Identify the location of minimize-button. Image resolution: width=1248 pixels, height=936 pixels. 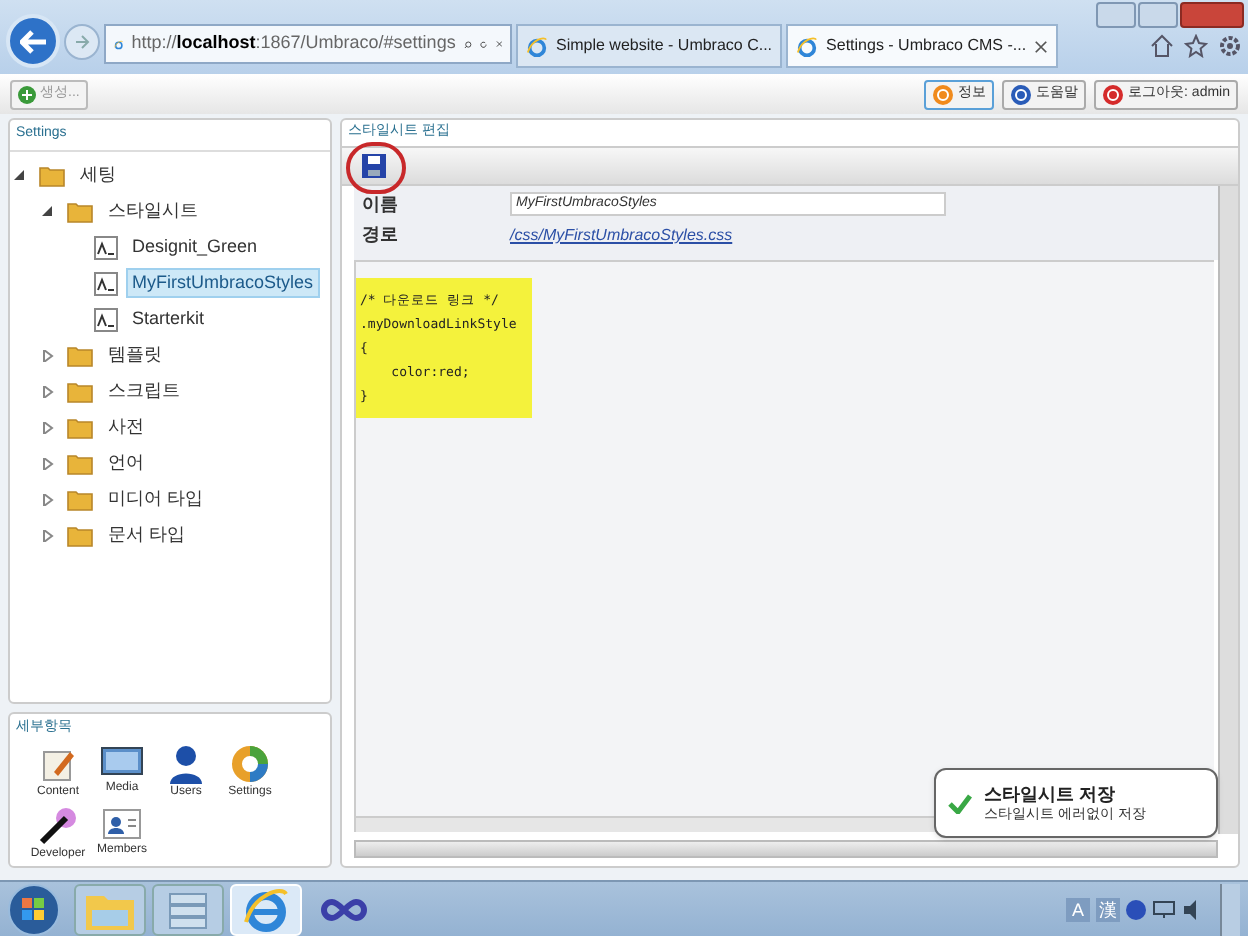
(1116, 15).